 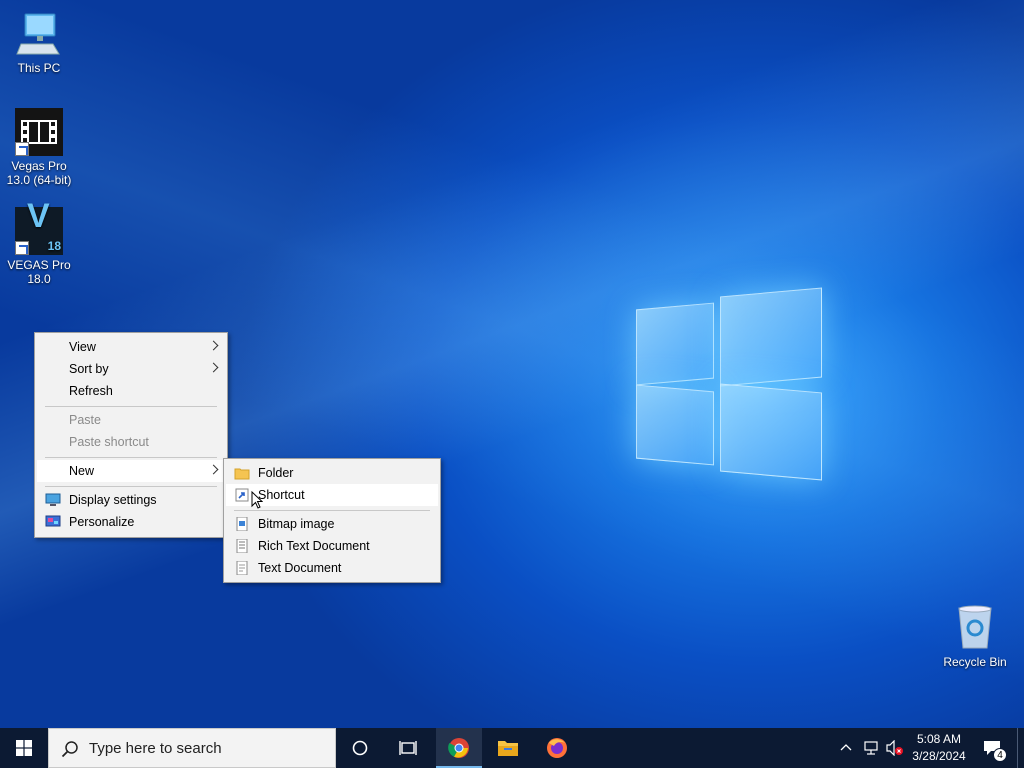 I want to click on desktop-icon-vegas-pro-18: V 18 VEGAS Pro 18.0, so click(x=39, y=241).